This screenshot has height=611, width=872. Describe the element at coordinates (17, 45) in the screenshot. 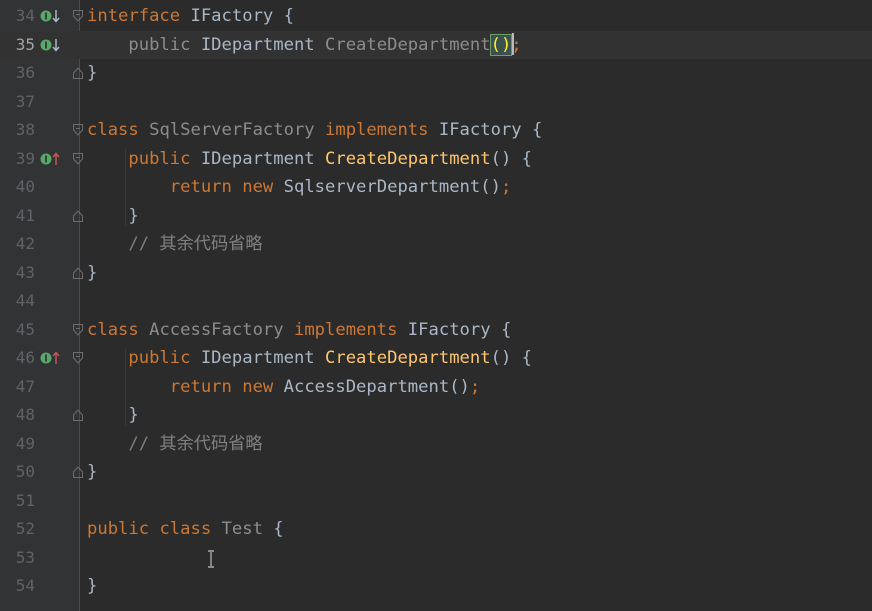

I see `line-number: 35` at that location.